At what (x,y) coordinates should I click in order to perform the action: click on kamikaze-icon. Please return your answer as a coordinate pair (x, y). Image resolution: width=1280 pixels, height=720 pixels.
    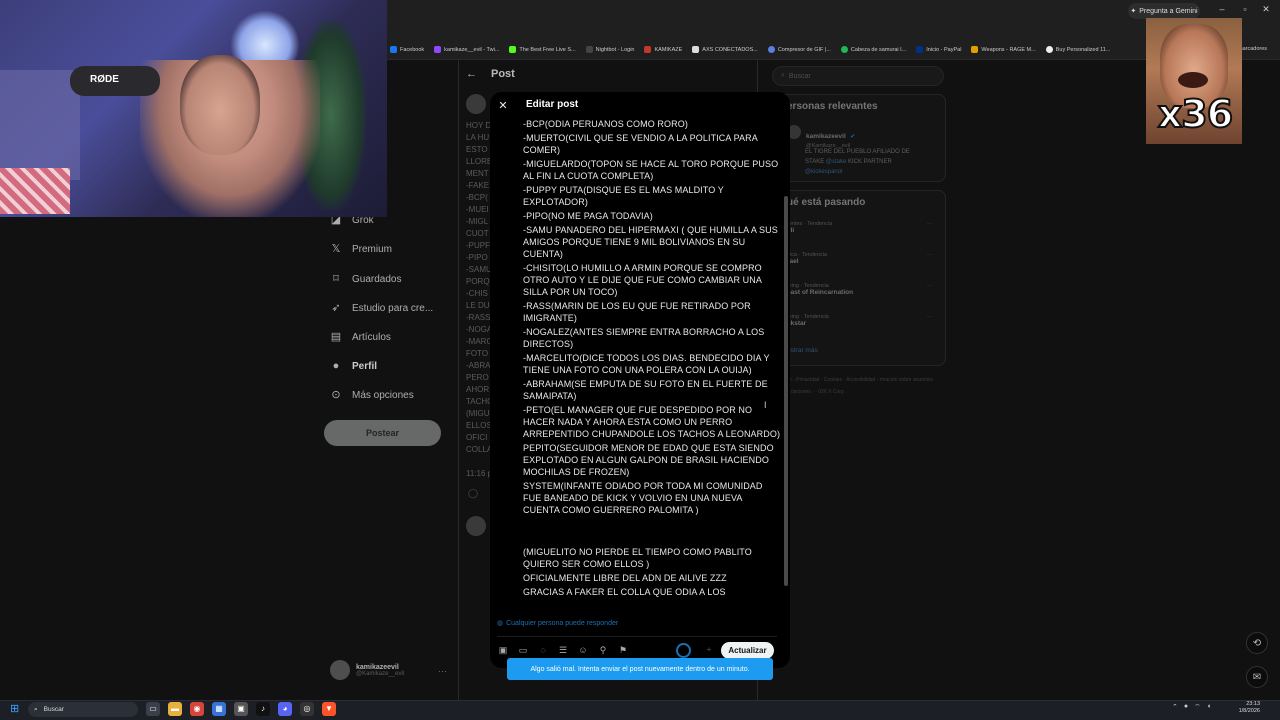
    Looking at the image, I should click on (648, 49).